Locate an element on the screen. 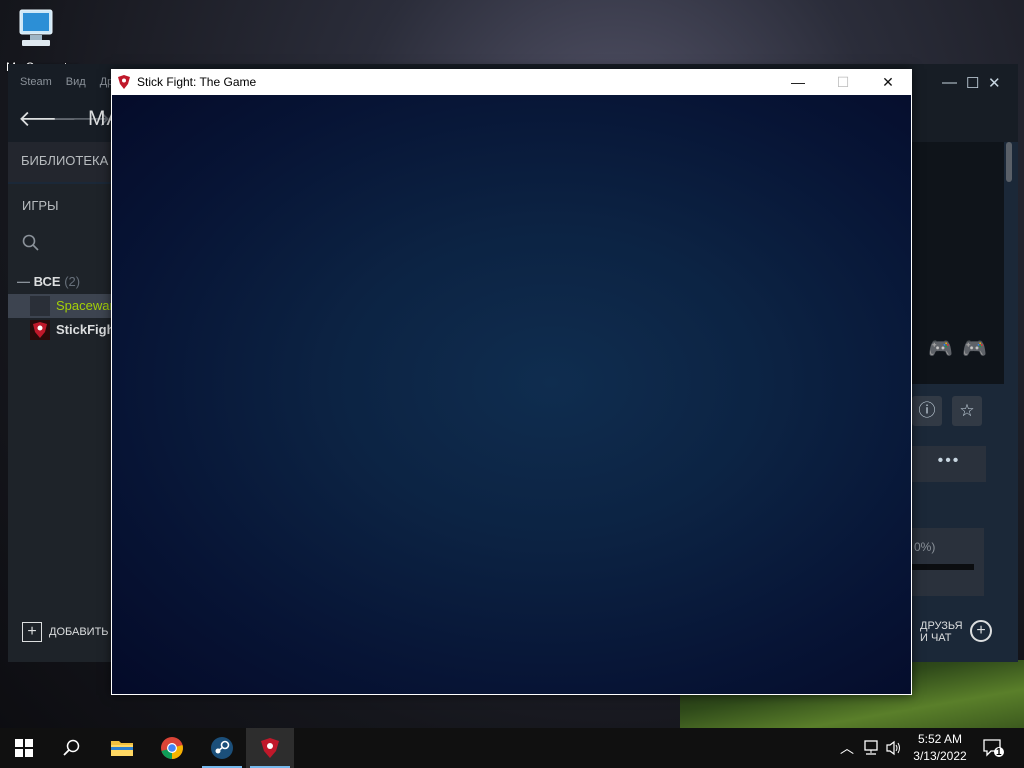 The height and width of the screenshot is (768, 1024). steam-minimize-button: — is located at coordinates (949, 82).